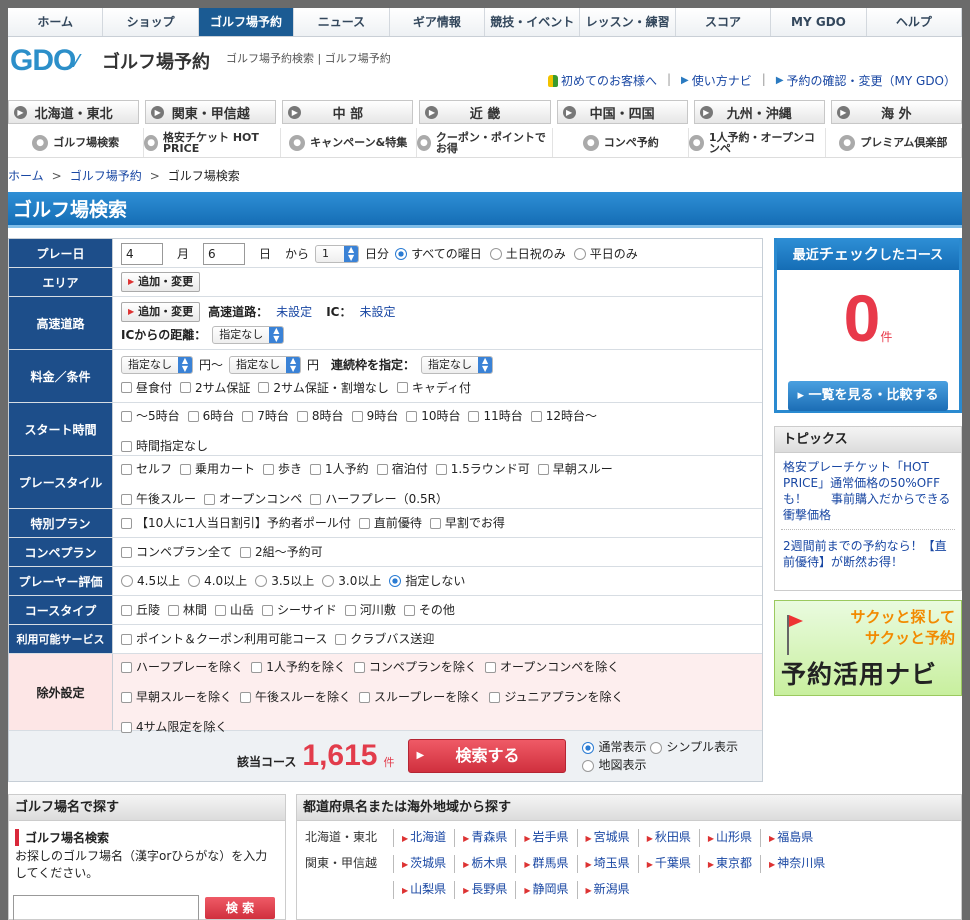 The height and width of the screenshot is (920, 970). Describe the element at coordinates (248, 335) in the screenshot. I see `ic-distance-select: 指定なし ▲ ▼` at that location.